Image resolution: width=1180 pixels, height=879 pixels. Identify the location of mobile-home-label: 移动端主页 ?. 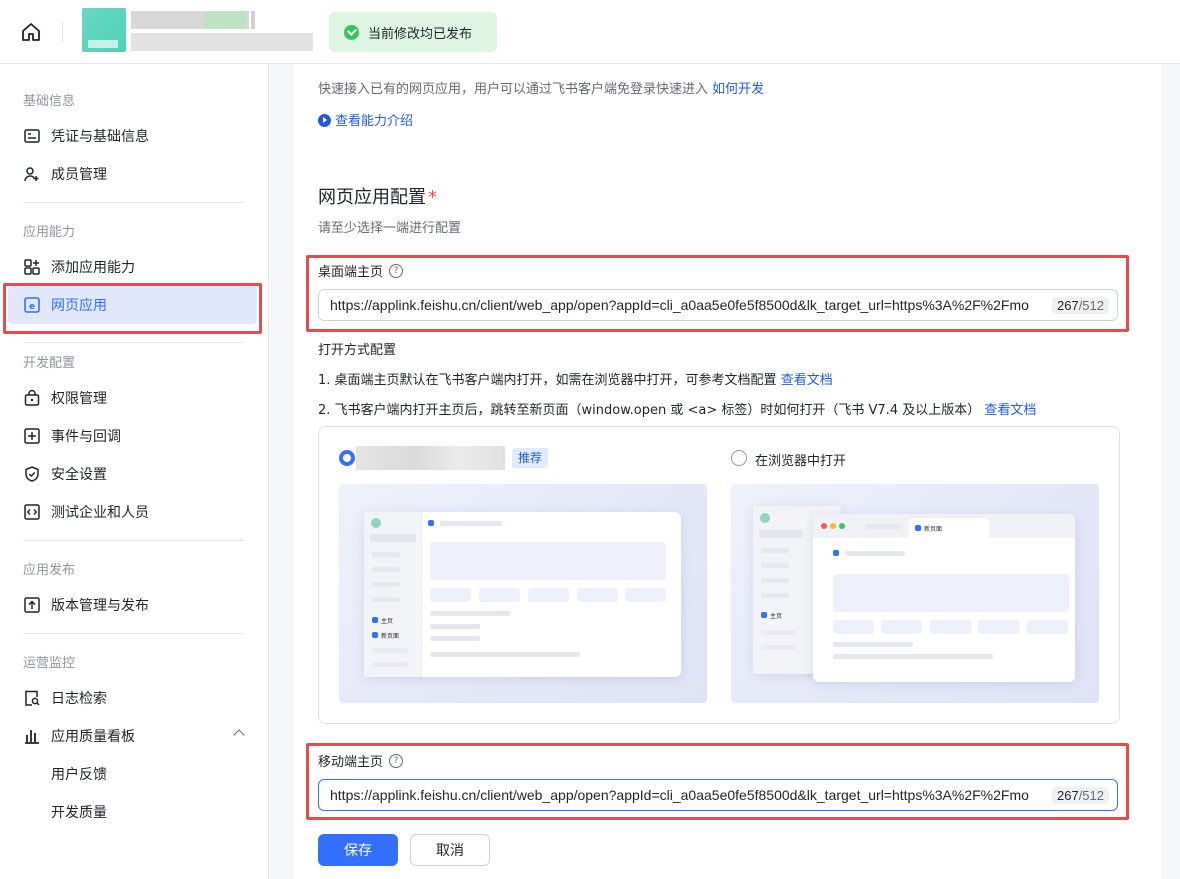
(361, 760).